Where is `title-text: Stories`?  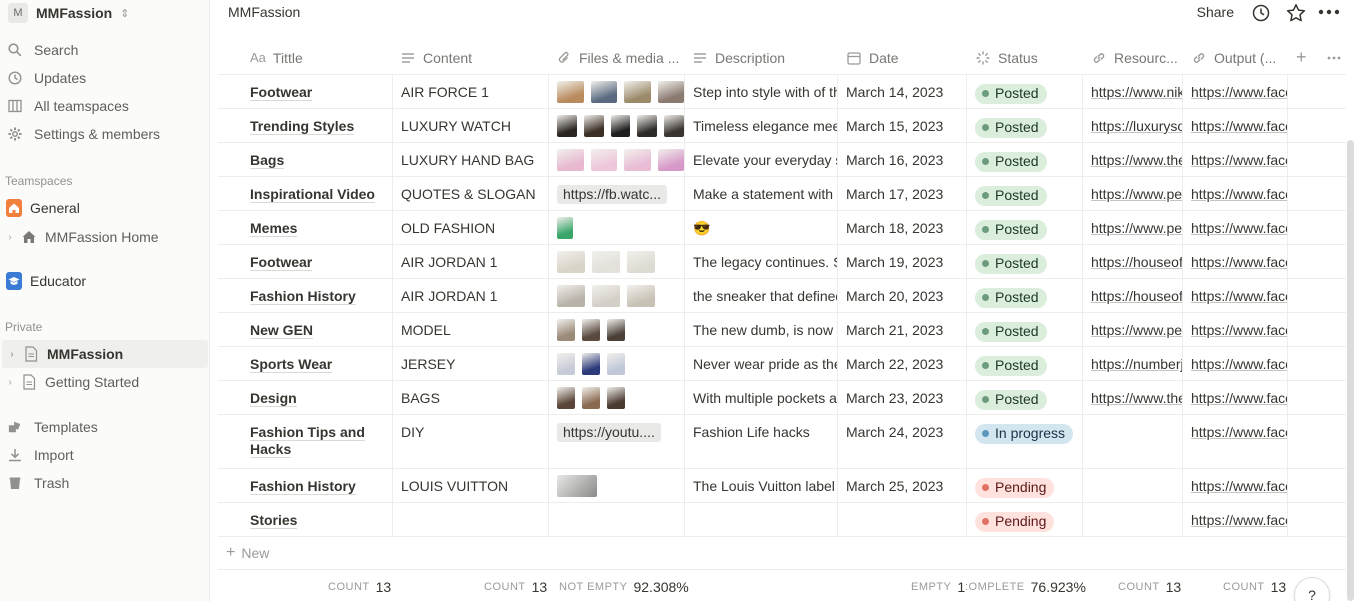 title-text: Stories is located at coordinates (274, 520).